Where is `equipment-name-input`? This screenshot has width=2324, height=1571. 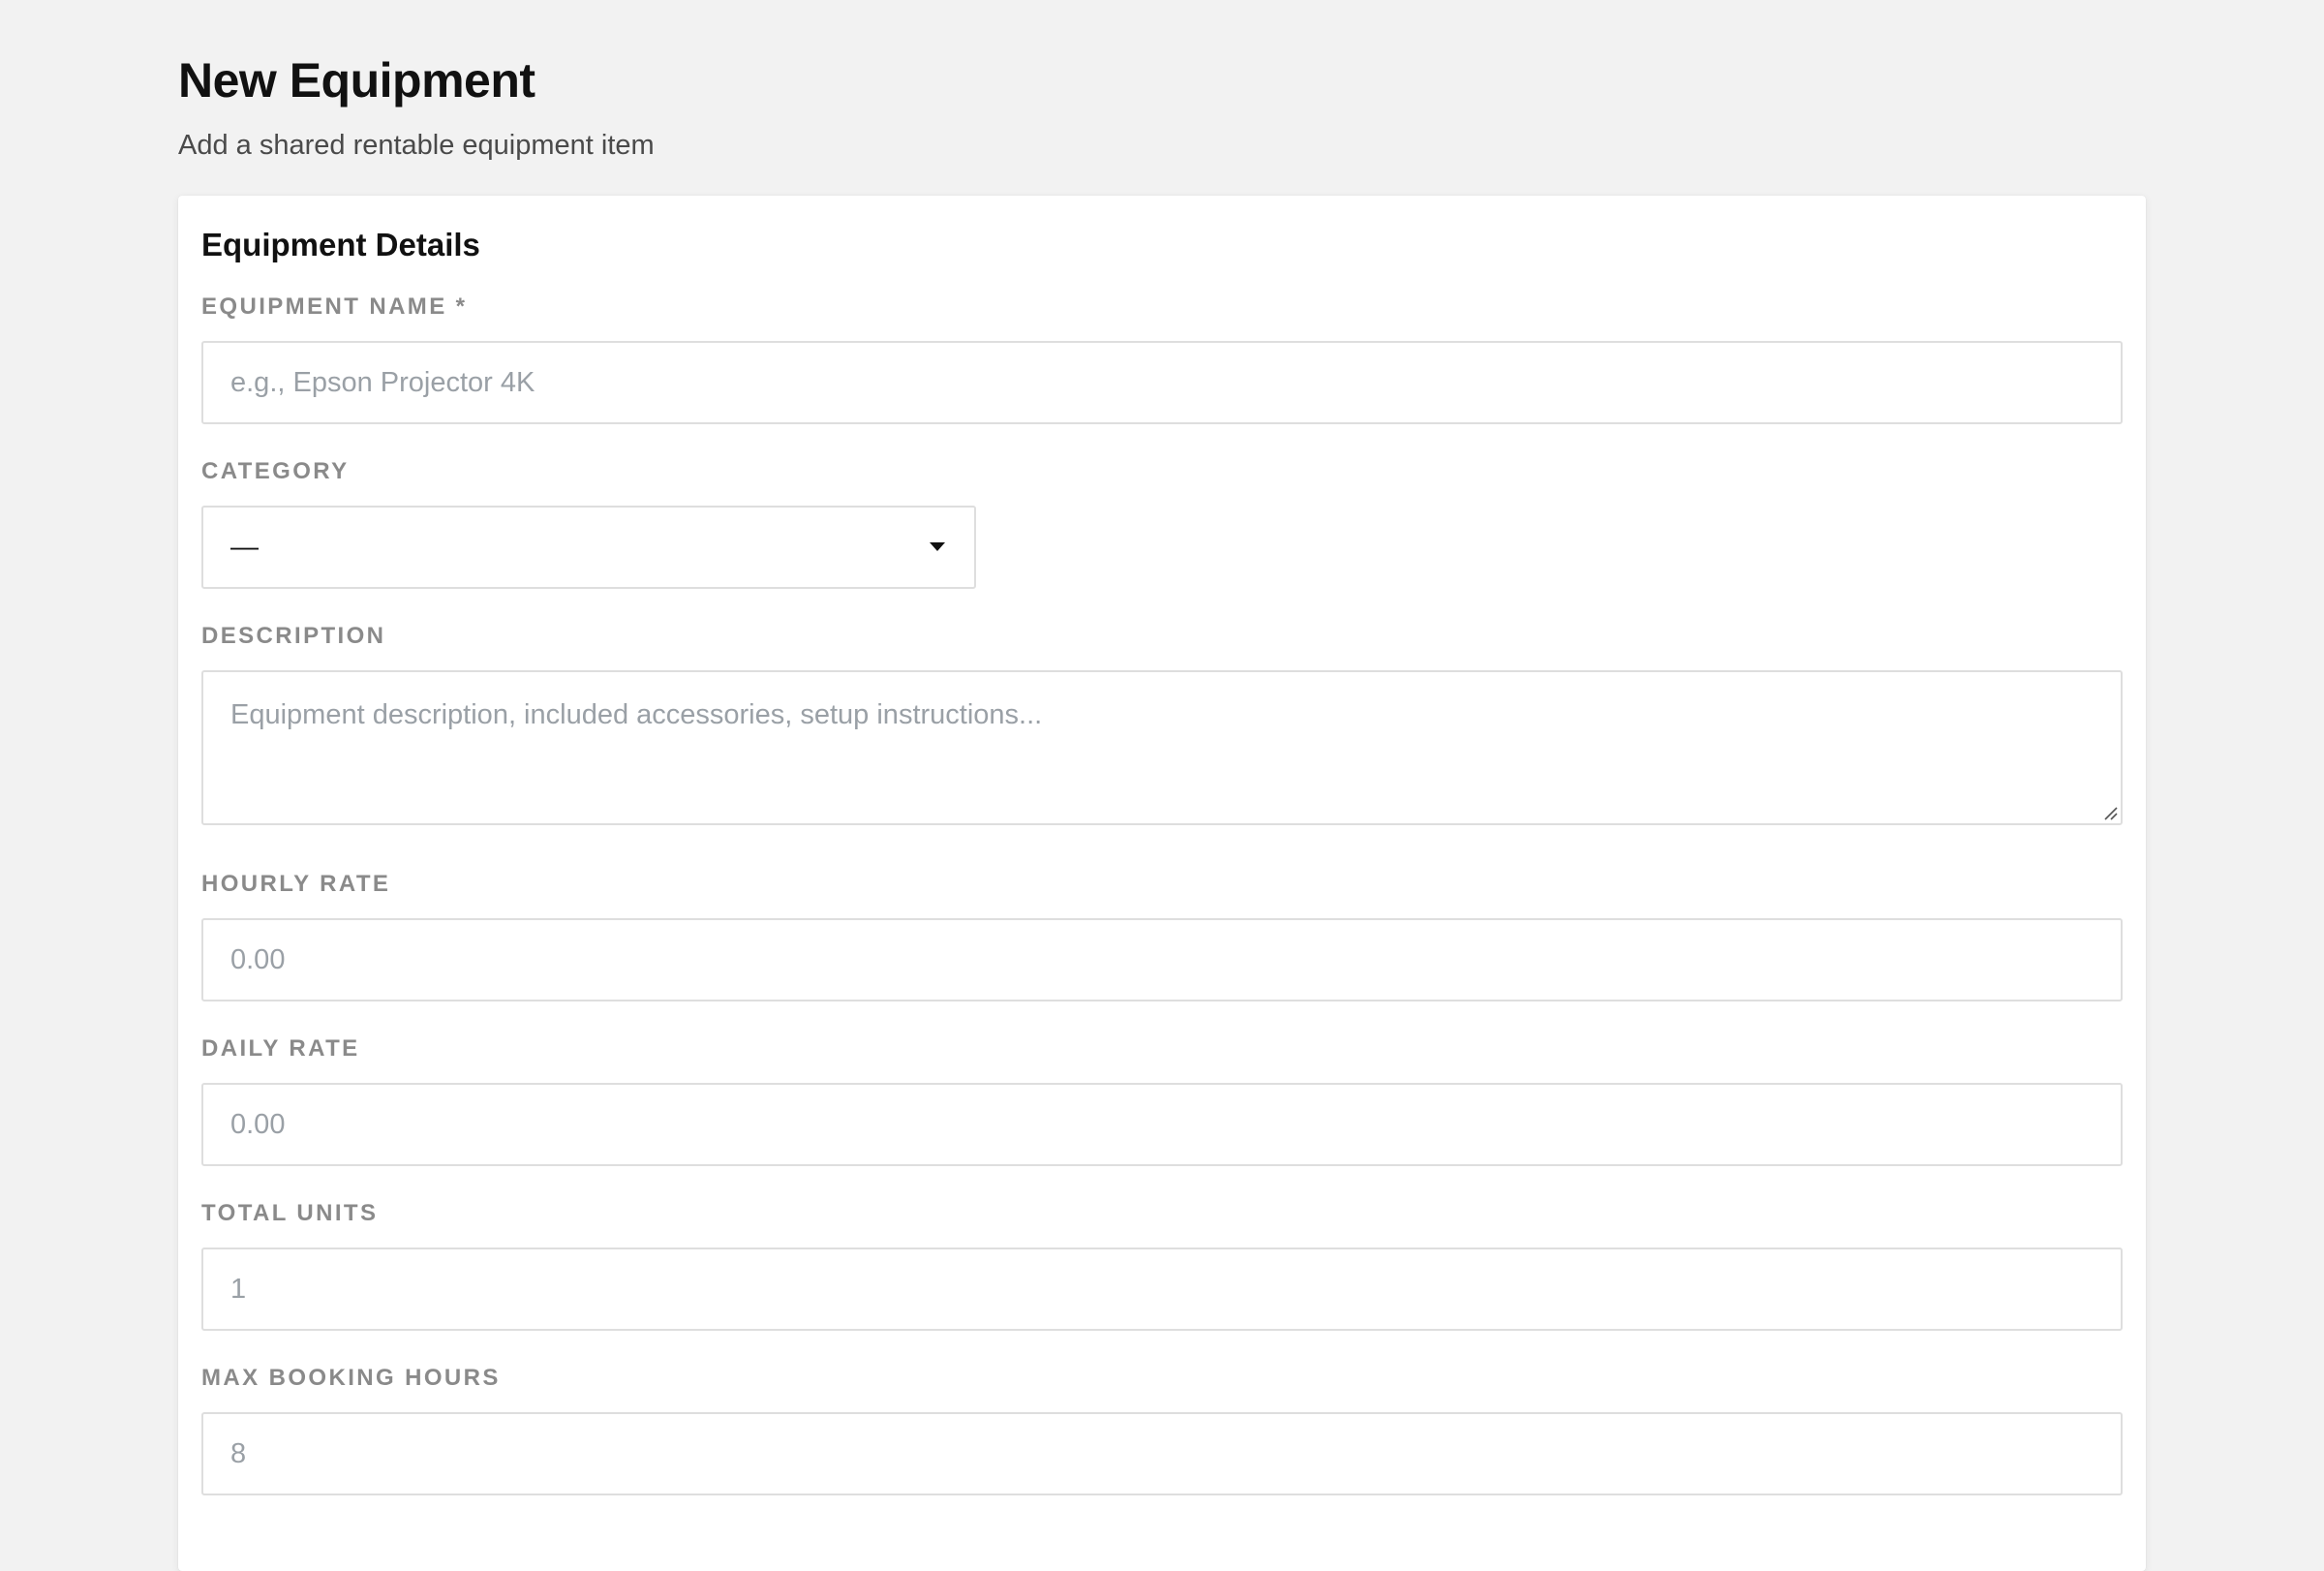 equipment-name-input is located at coordinates (1162, 382).